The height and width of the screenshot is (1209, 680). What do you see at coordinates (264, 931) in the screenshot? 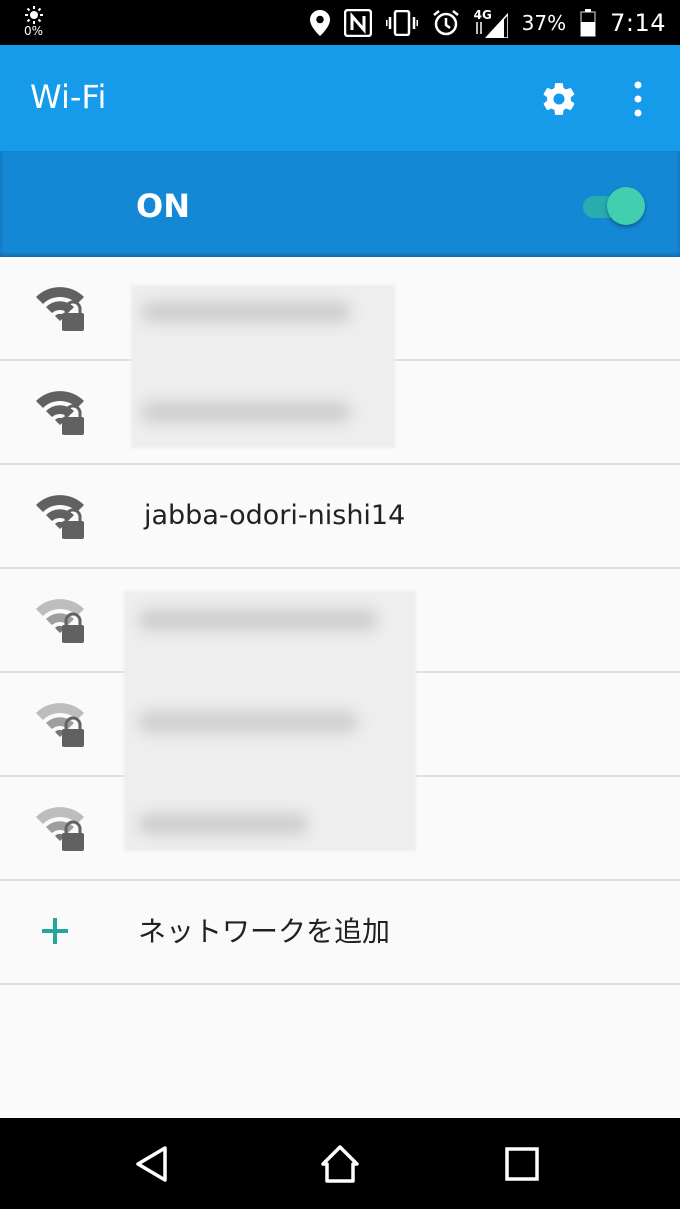
I see `add-network-label: ネットワークを追加` at bounding box center [264, 931].